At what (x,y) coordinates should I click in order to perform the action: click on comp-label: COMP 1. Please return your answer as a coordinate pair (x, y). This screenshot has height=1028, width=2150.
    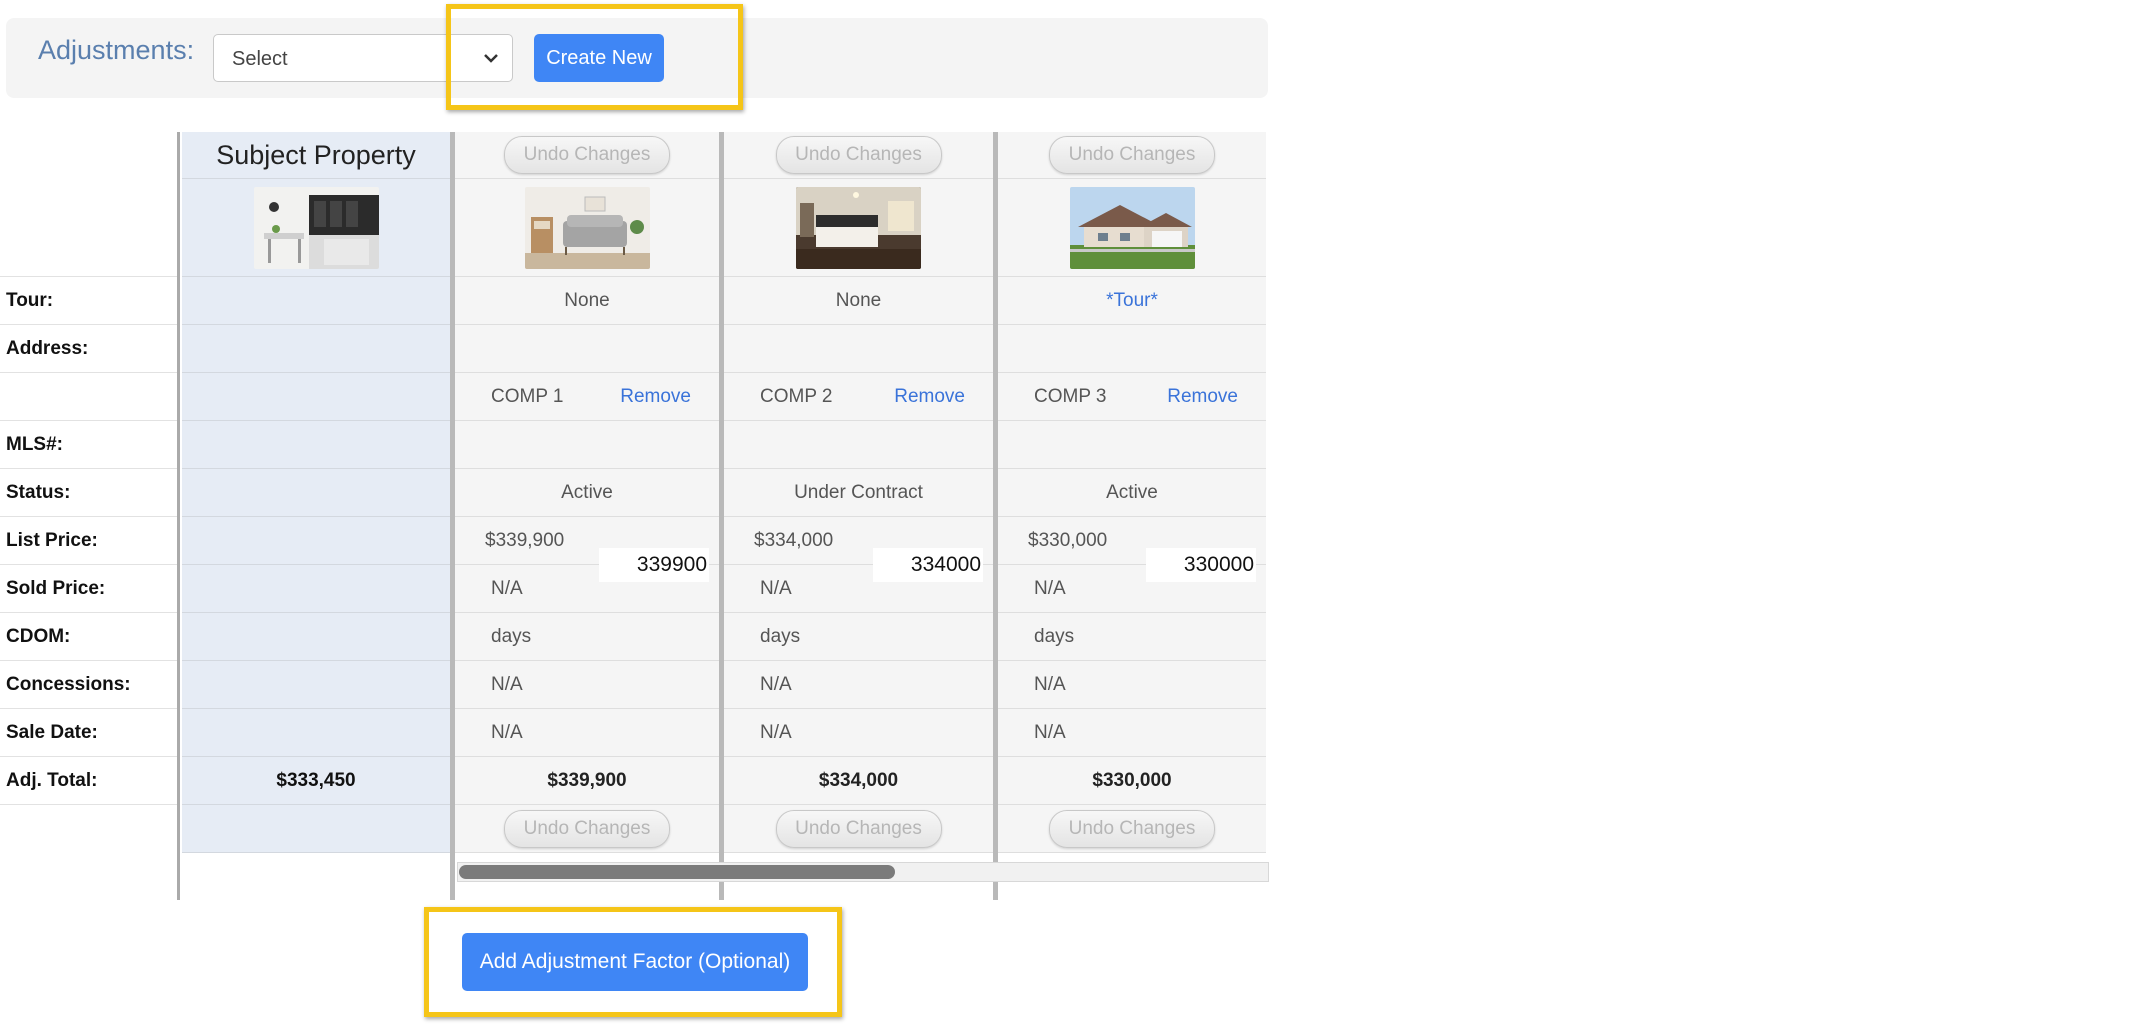
    Looking at the image, I should click on (527, 396).